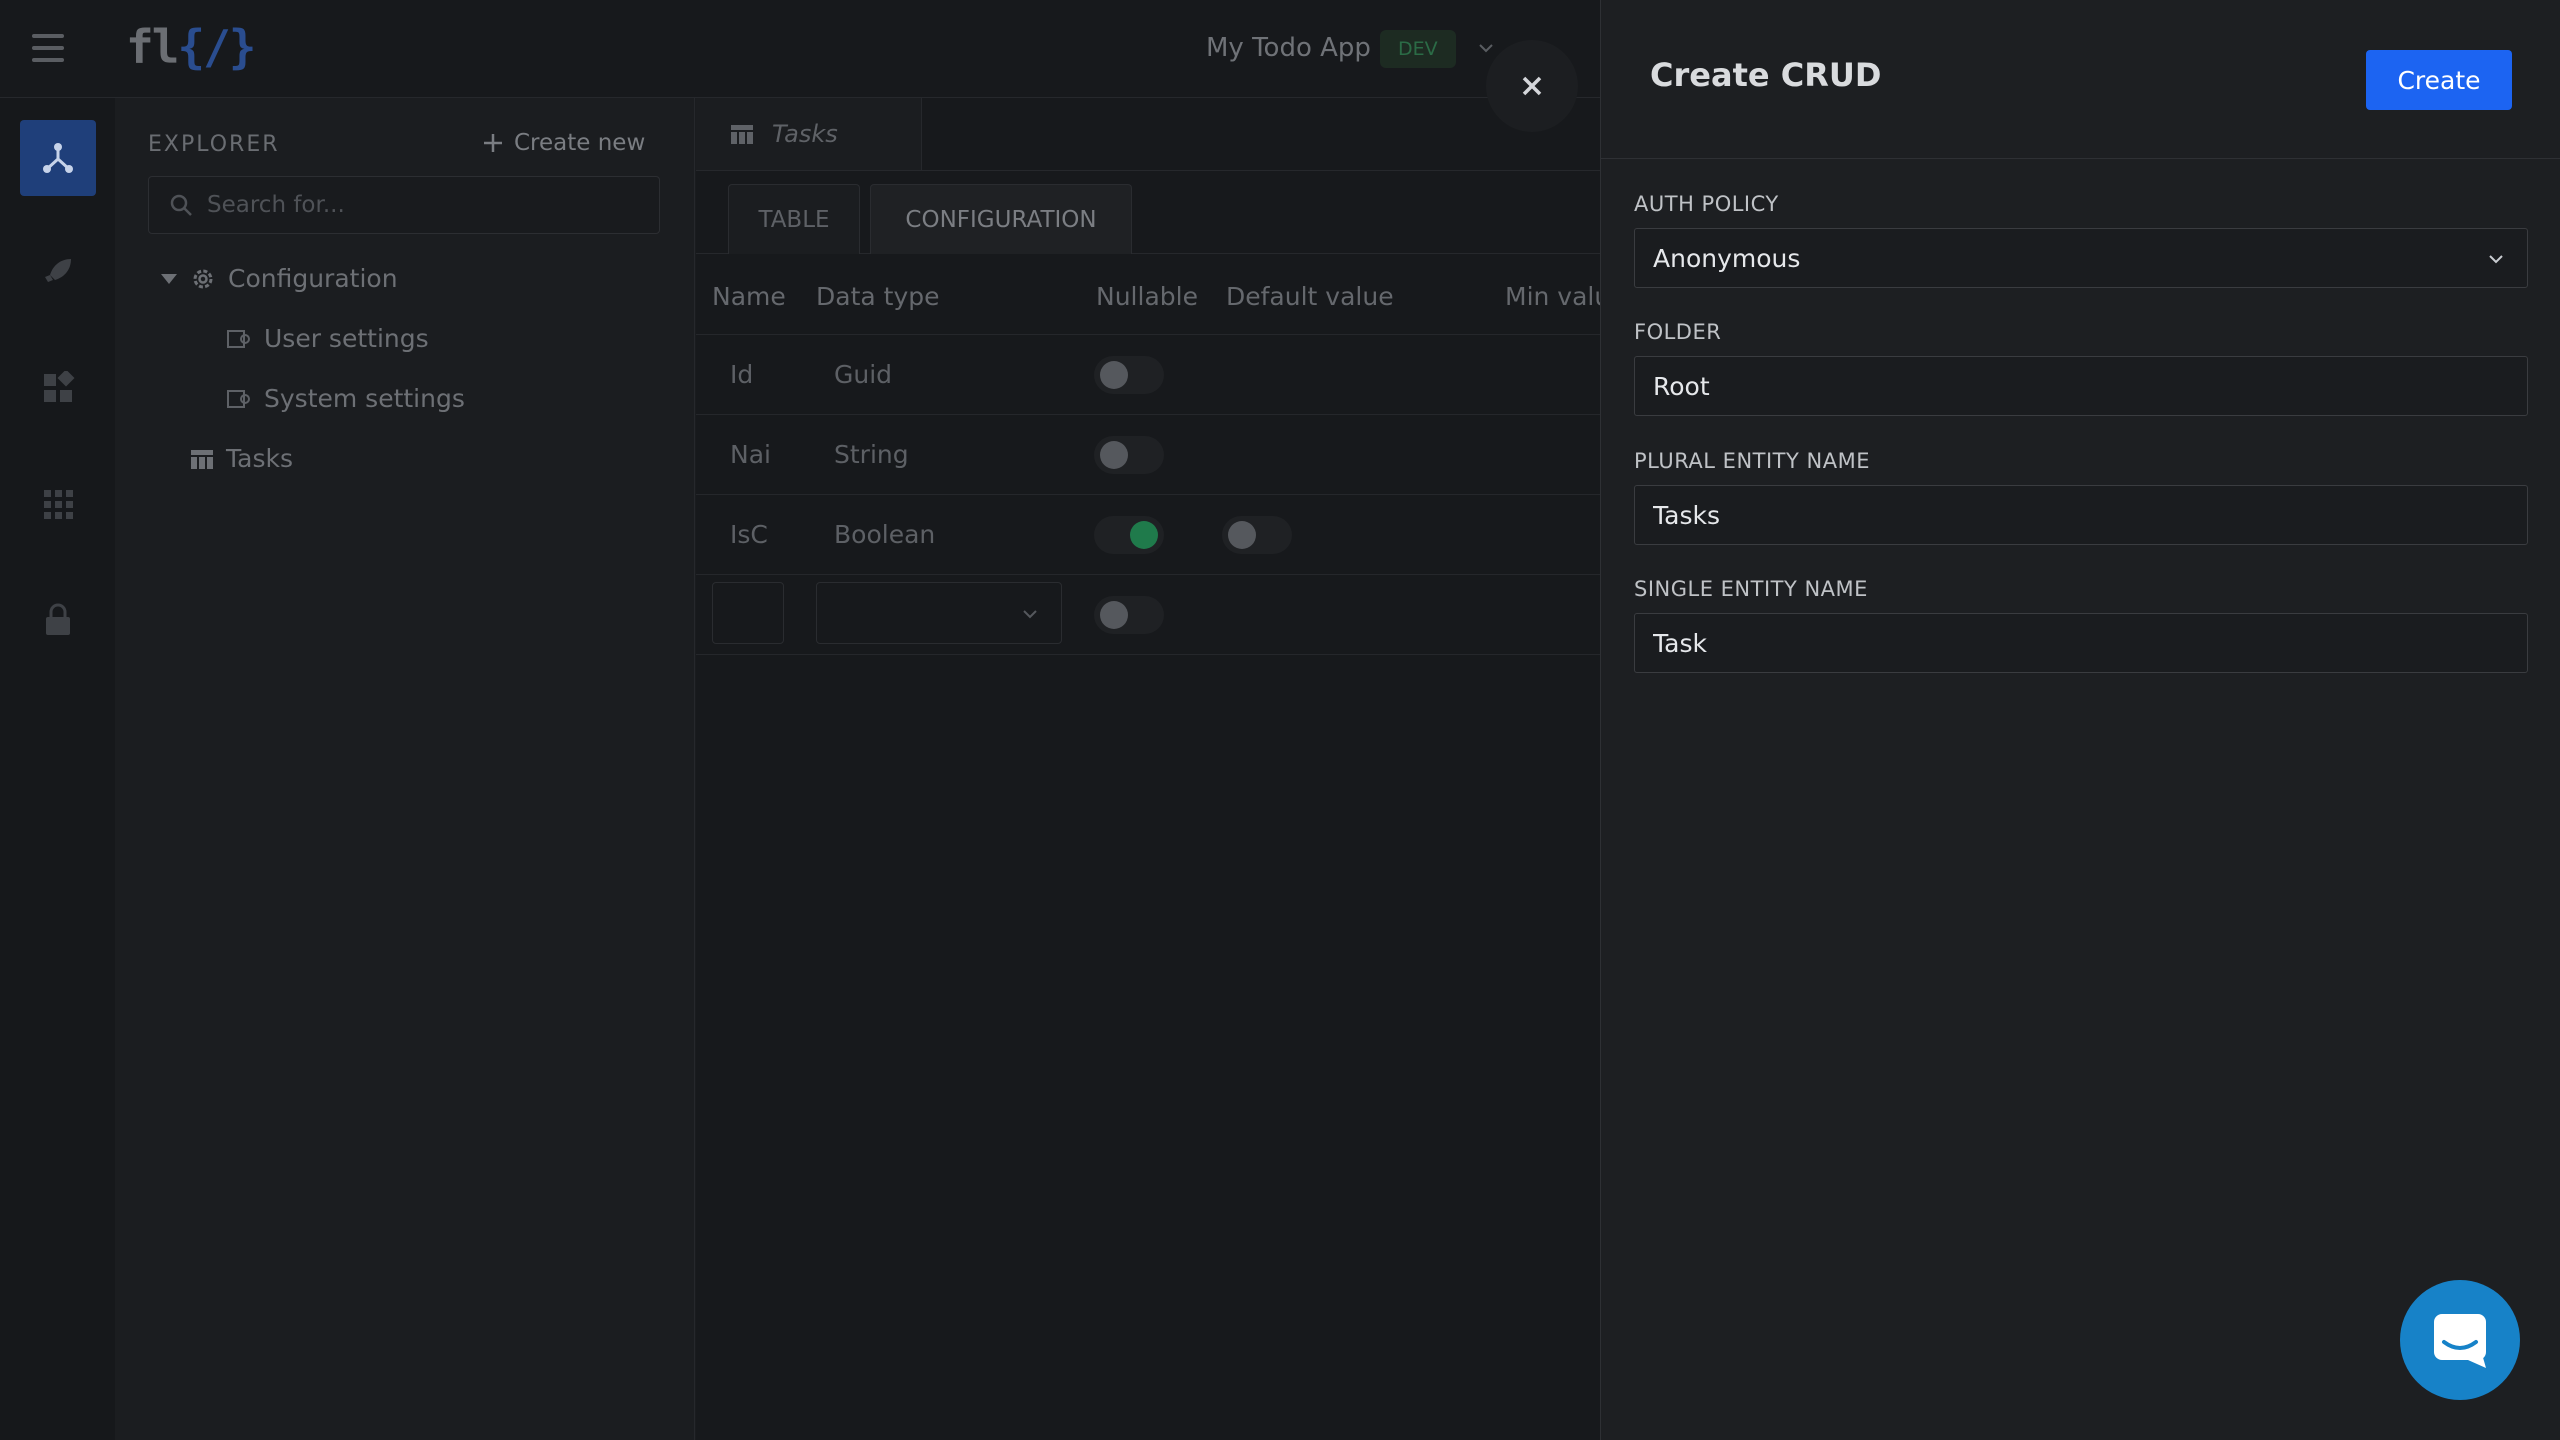  I want to click on tab-configuration: CONFIGURATION, so click(1001, 219).